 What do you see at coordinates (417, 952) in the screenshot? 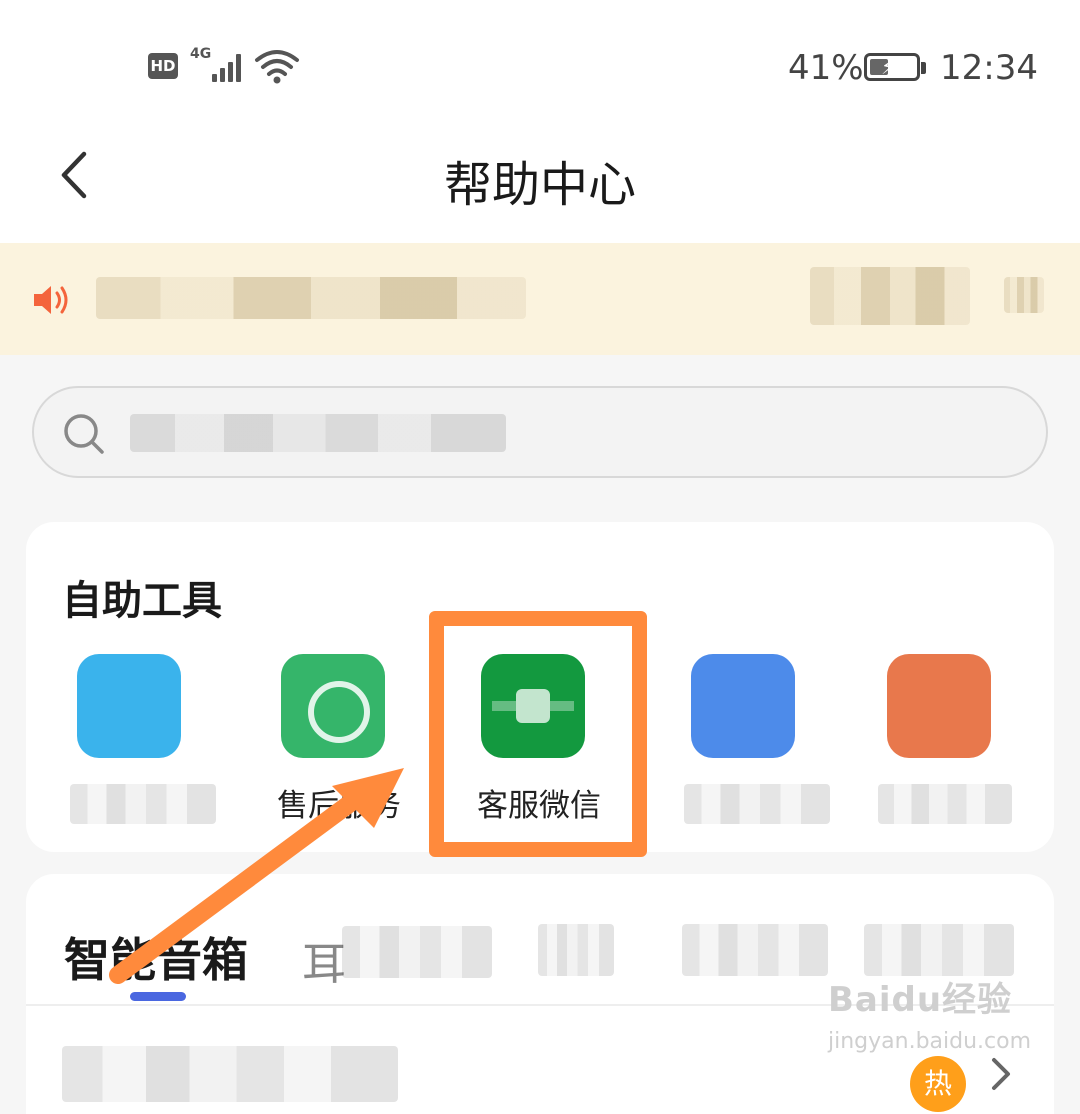
I see `tab-earphone-redacted` at bounding box center [417, 952].